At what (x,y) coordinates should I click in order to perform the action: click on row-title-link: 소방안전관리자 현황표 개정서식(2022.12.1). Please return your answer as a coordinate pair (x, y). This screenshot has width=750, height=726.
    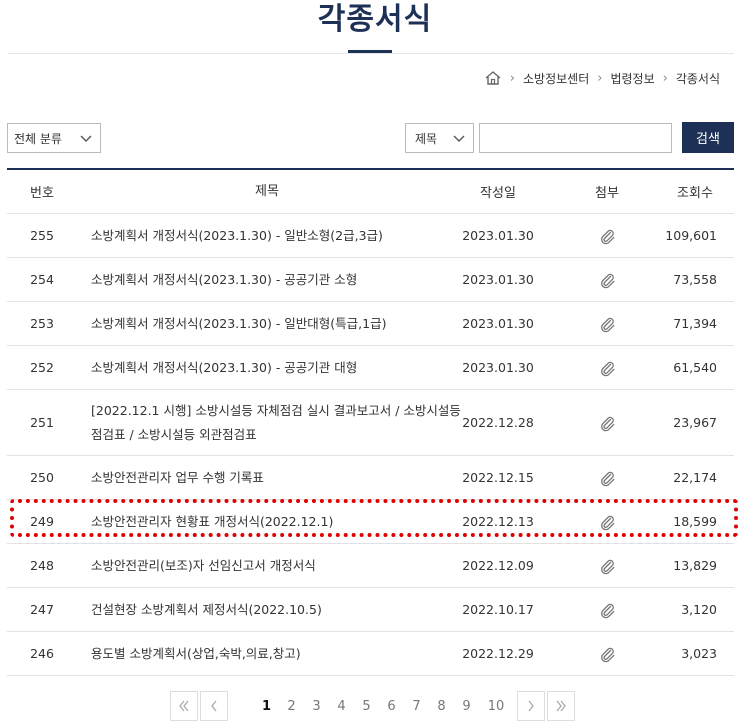
    Looking at the image, I should click on (276, 521).